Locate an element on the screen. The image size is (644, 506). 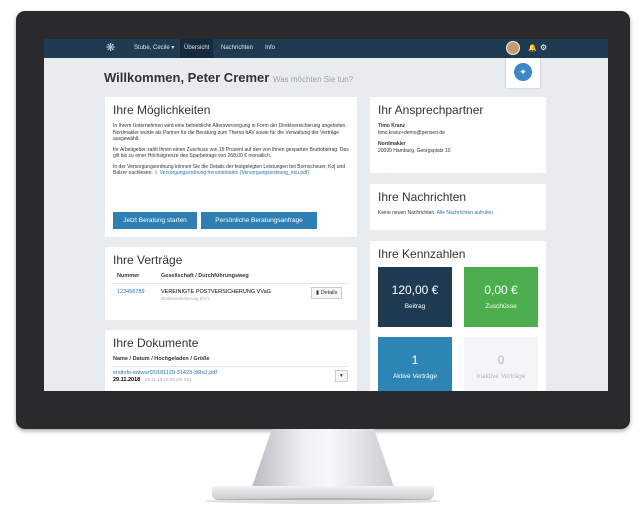
company-logo: ✦ is located at coordinates (523, 73).